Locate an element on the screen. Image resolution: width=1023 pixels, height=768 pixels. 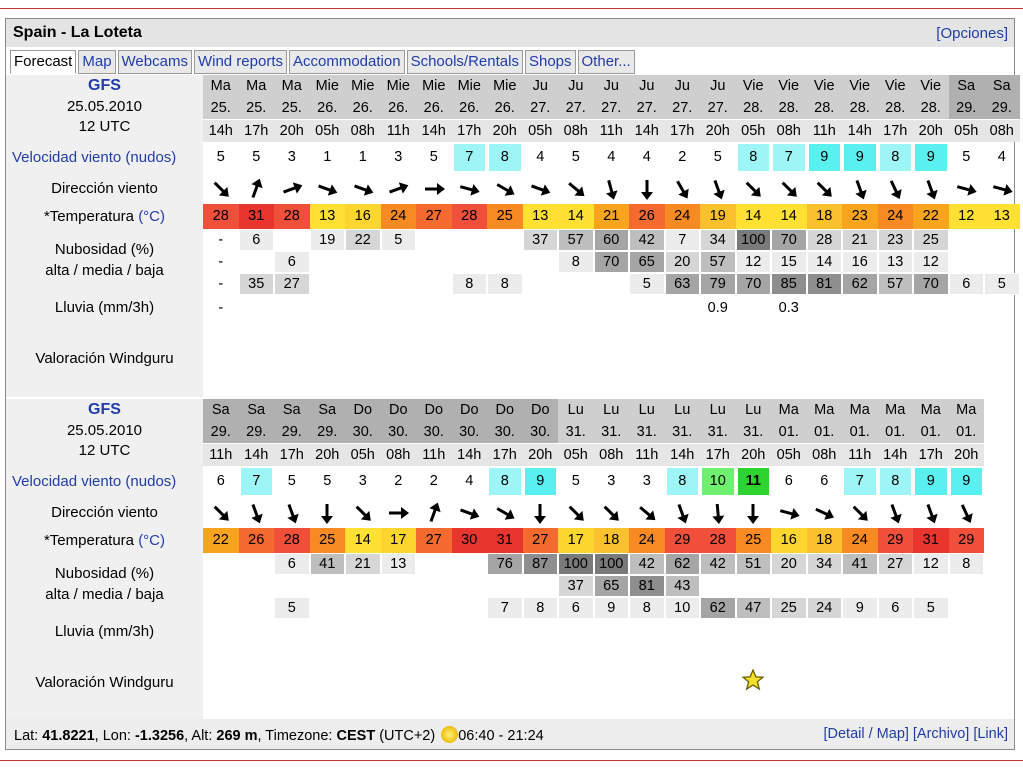
cloud-high-cell: 100 is located at coordinates (576, 564).